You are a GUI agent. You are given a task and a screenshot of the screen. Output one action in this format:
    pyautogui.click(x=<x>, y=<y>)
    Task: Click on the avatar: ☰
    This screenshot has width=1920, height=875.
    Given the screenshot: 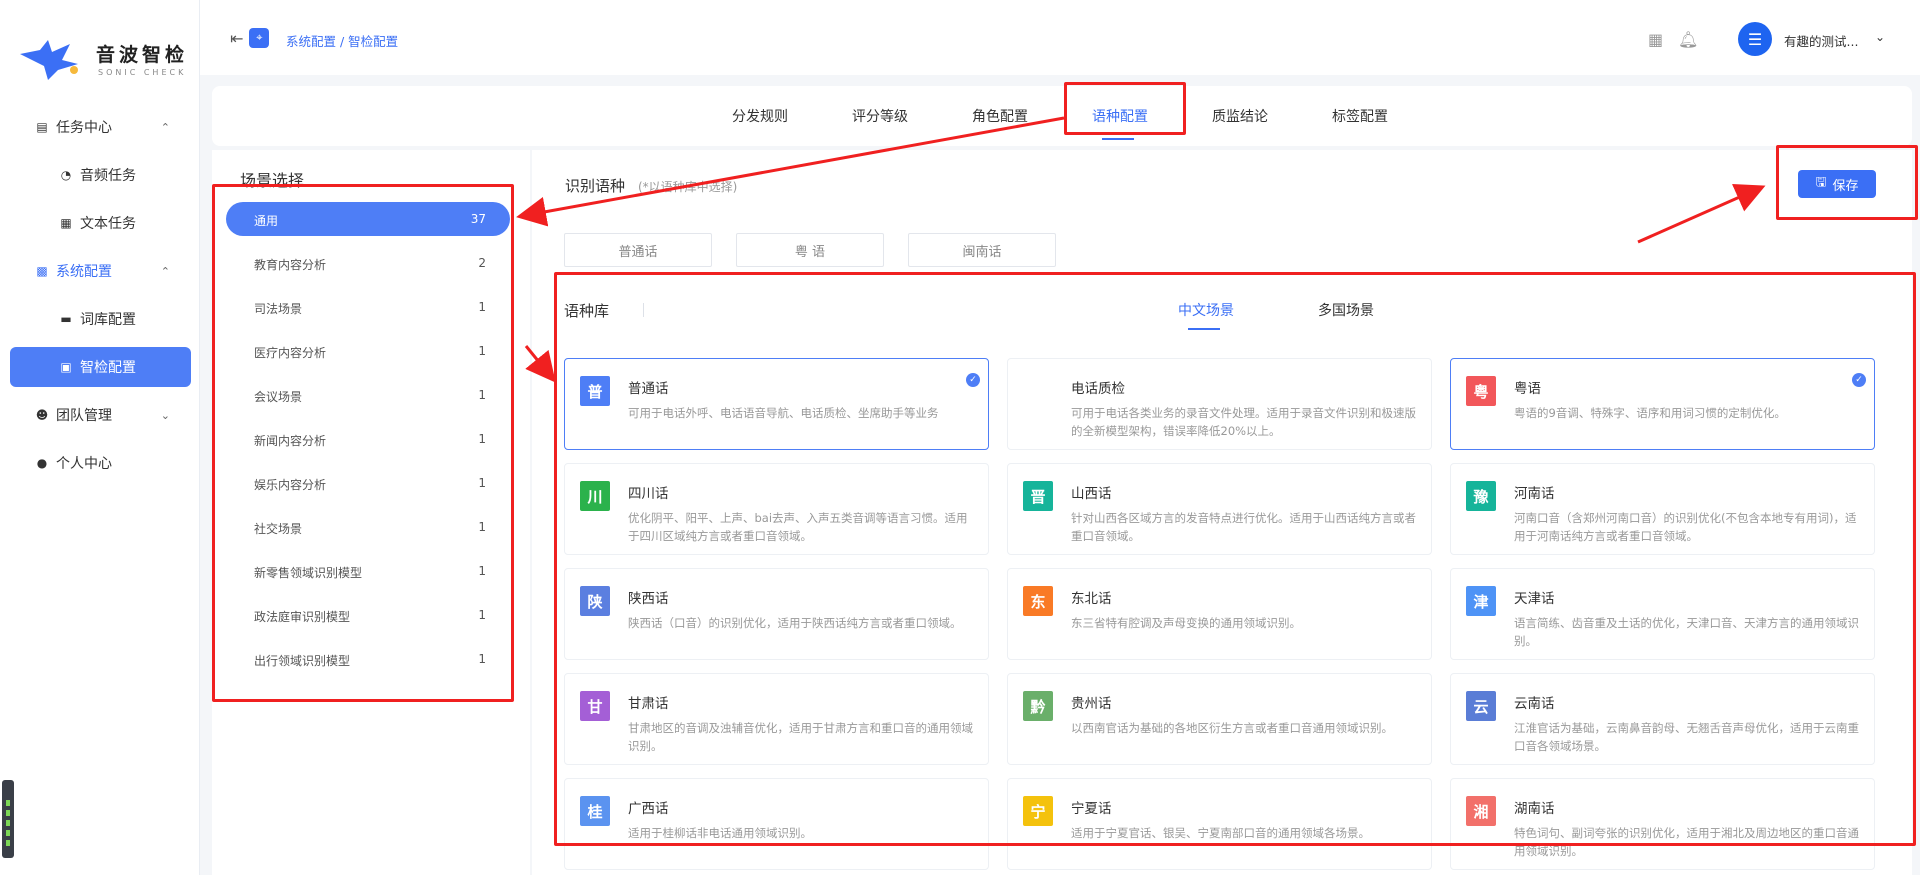 What is the action you would take?
    pyautogui.click(x=1755, y=39)
    